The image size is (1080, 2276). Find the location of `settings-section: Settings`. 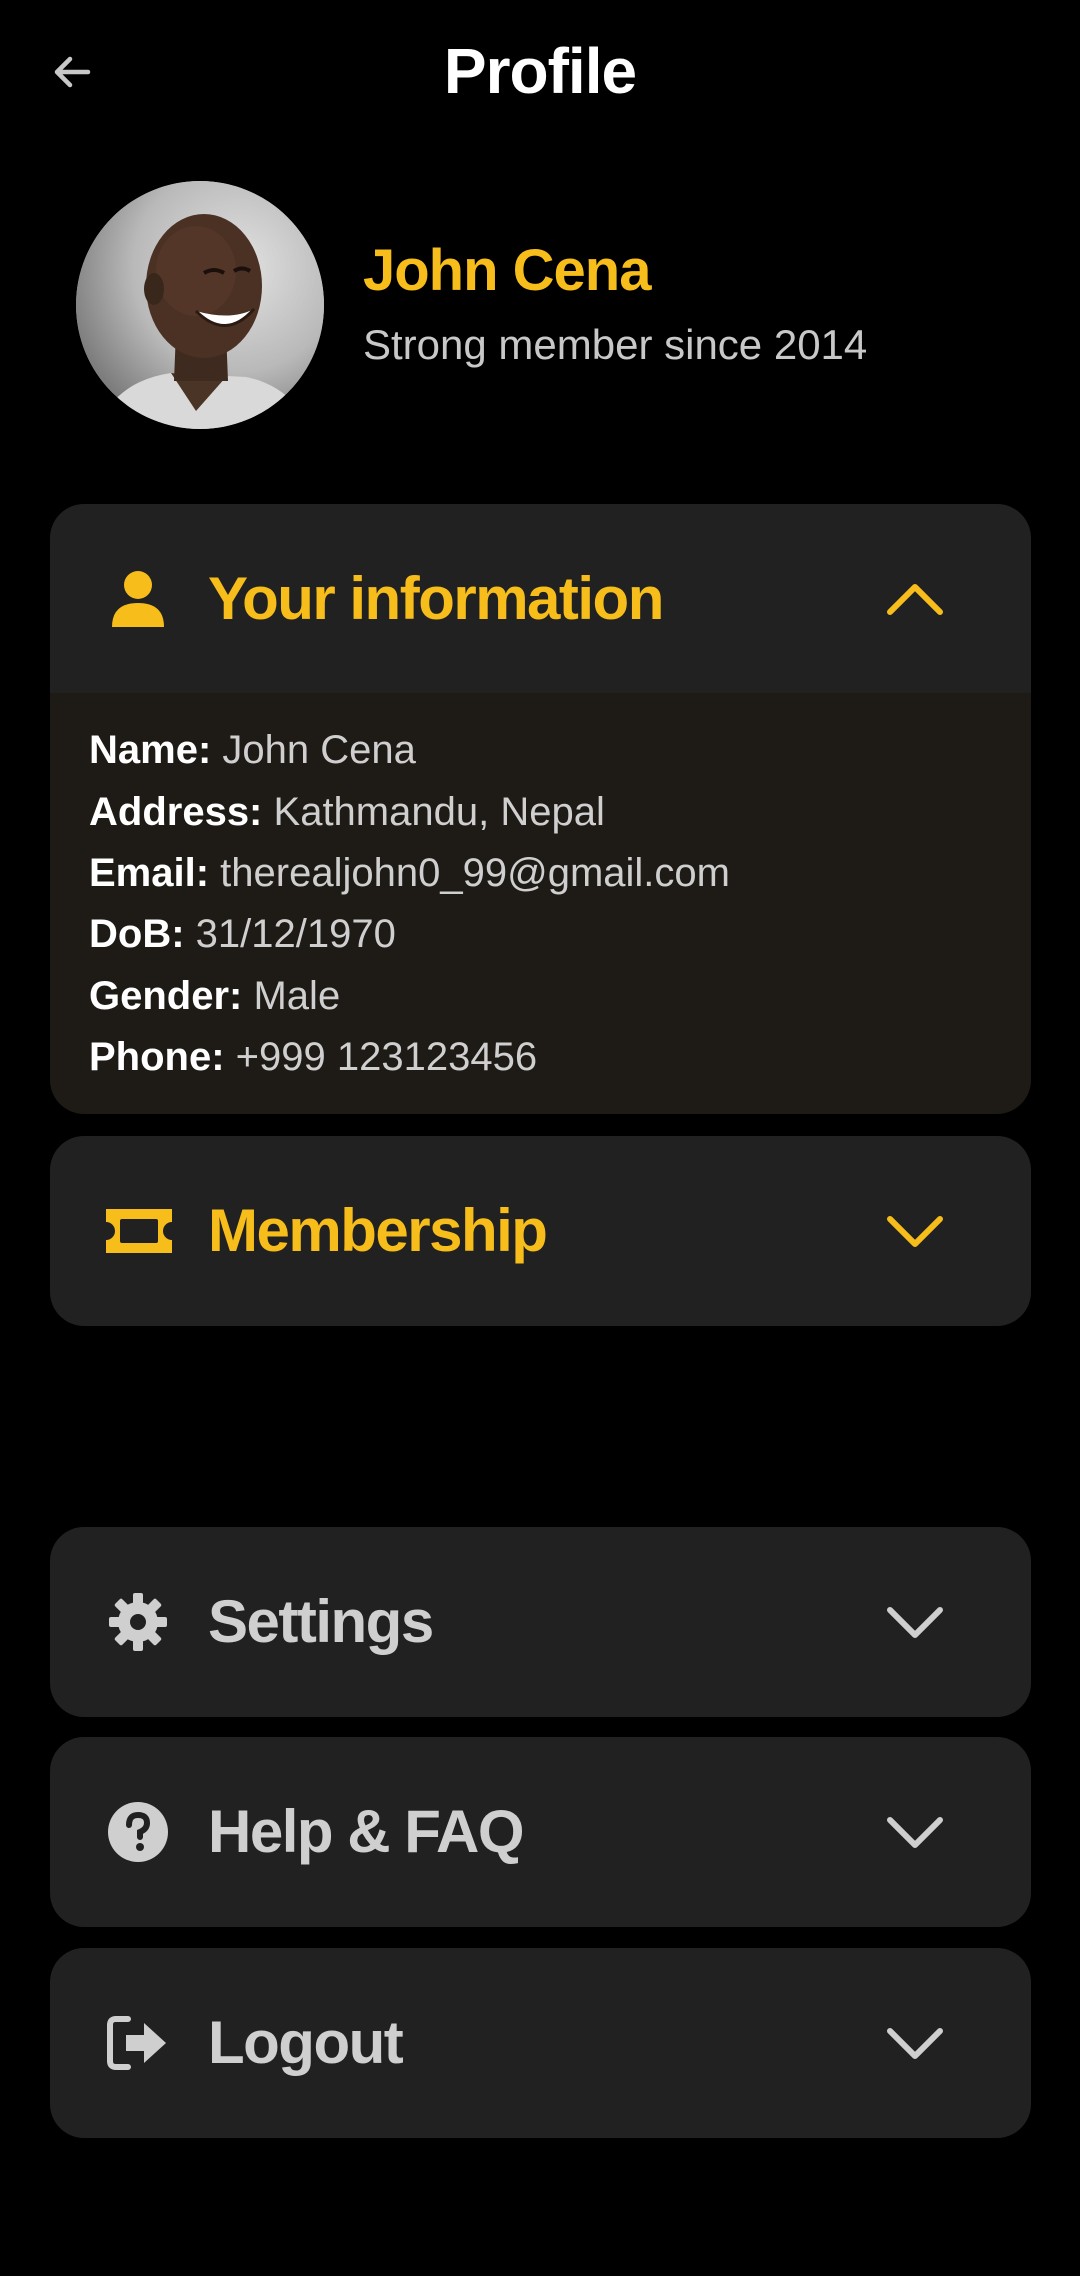

settings-section: Settings is located at coordinates (540, 1622).